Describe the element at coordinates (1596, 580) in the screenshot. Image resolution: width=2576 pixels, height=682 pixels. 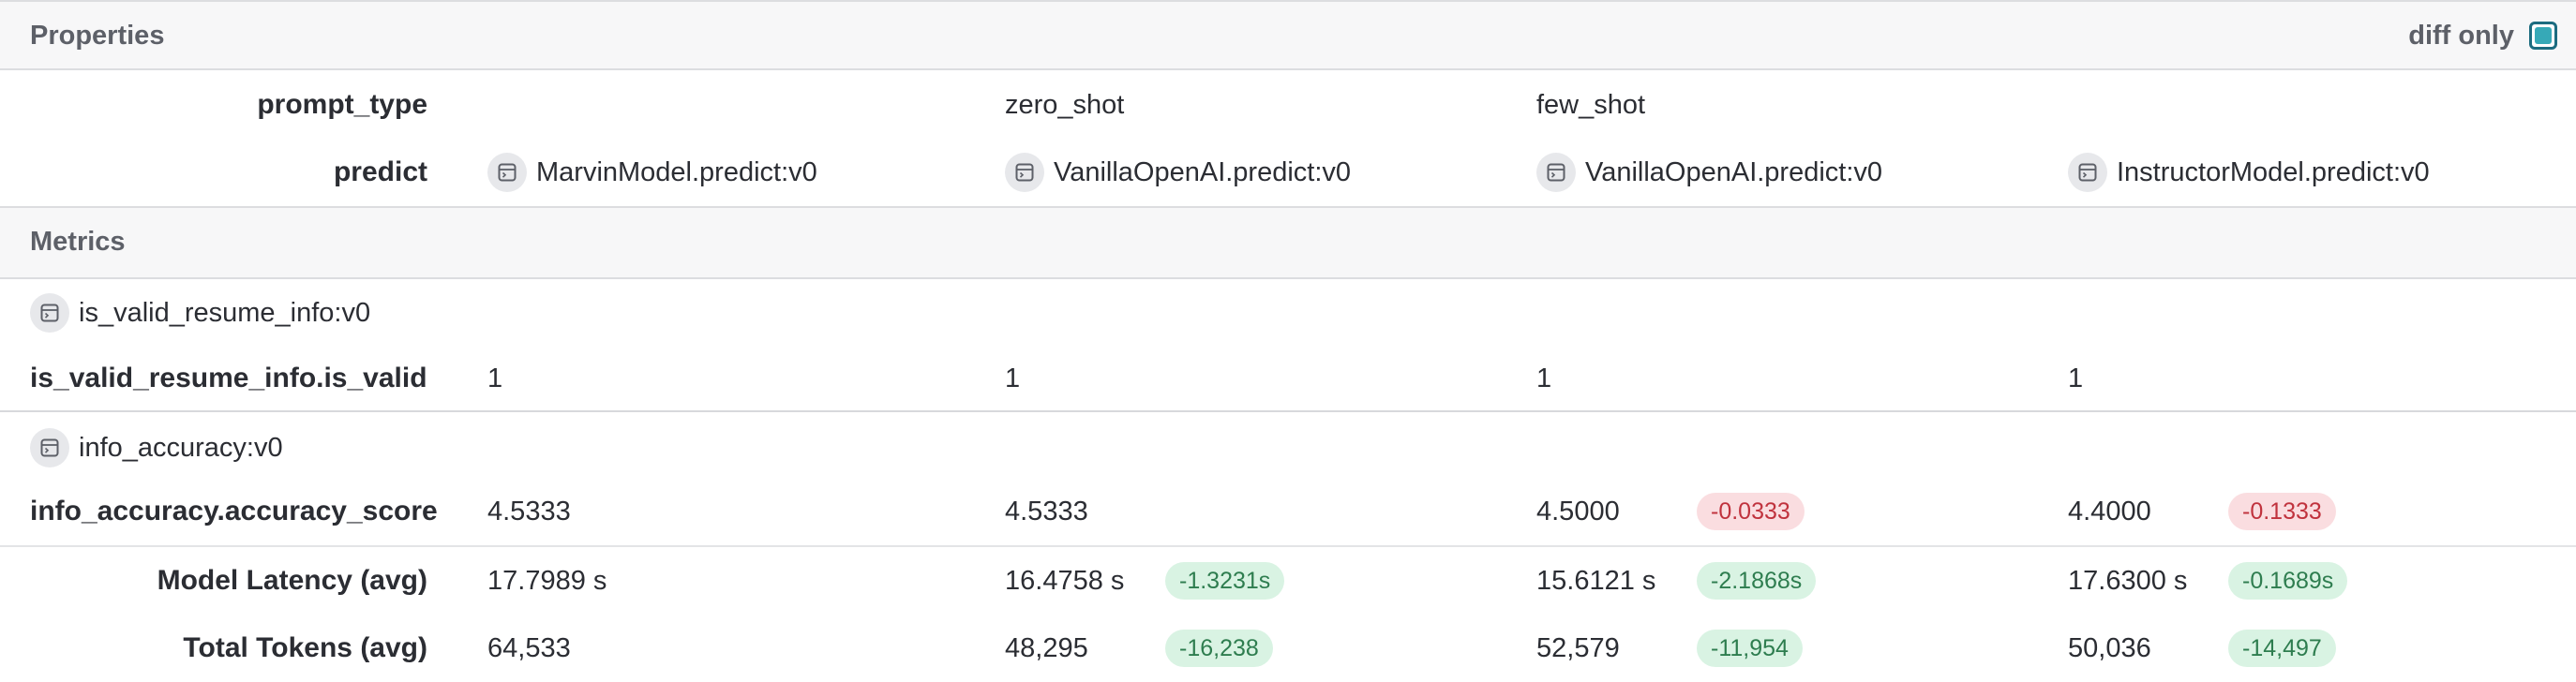
I see `summary-value: 15.6121 s` at that location.